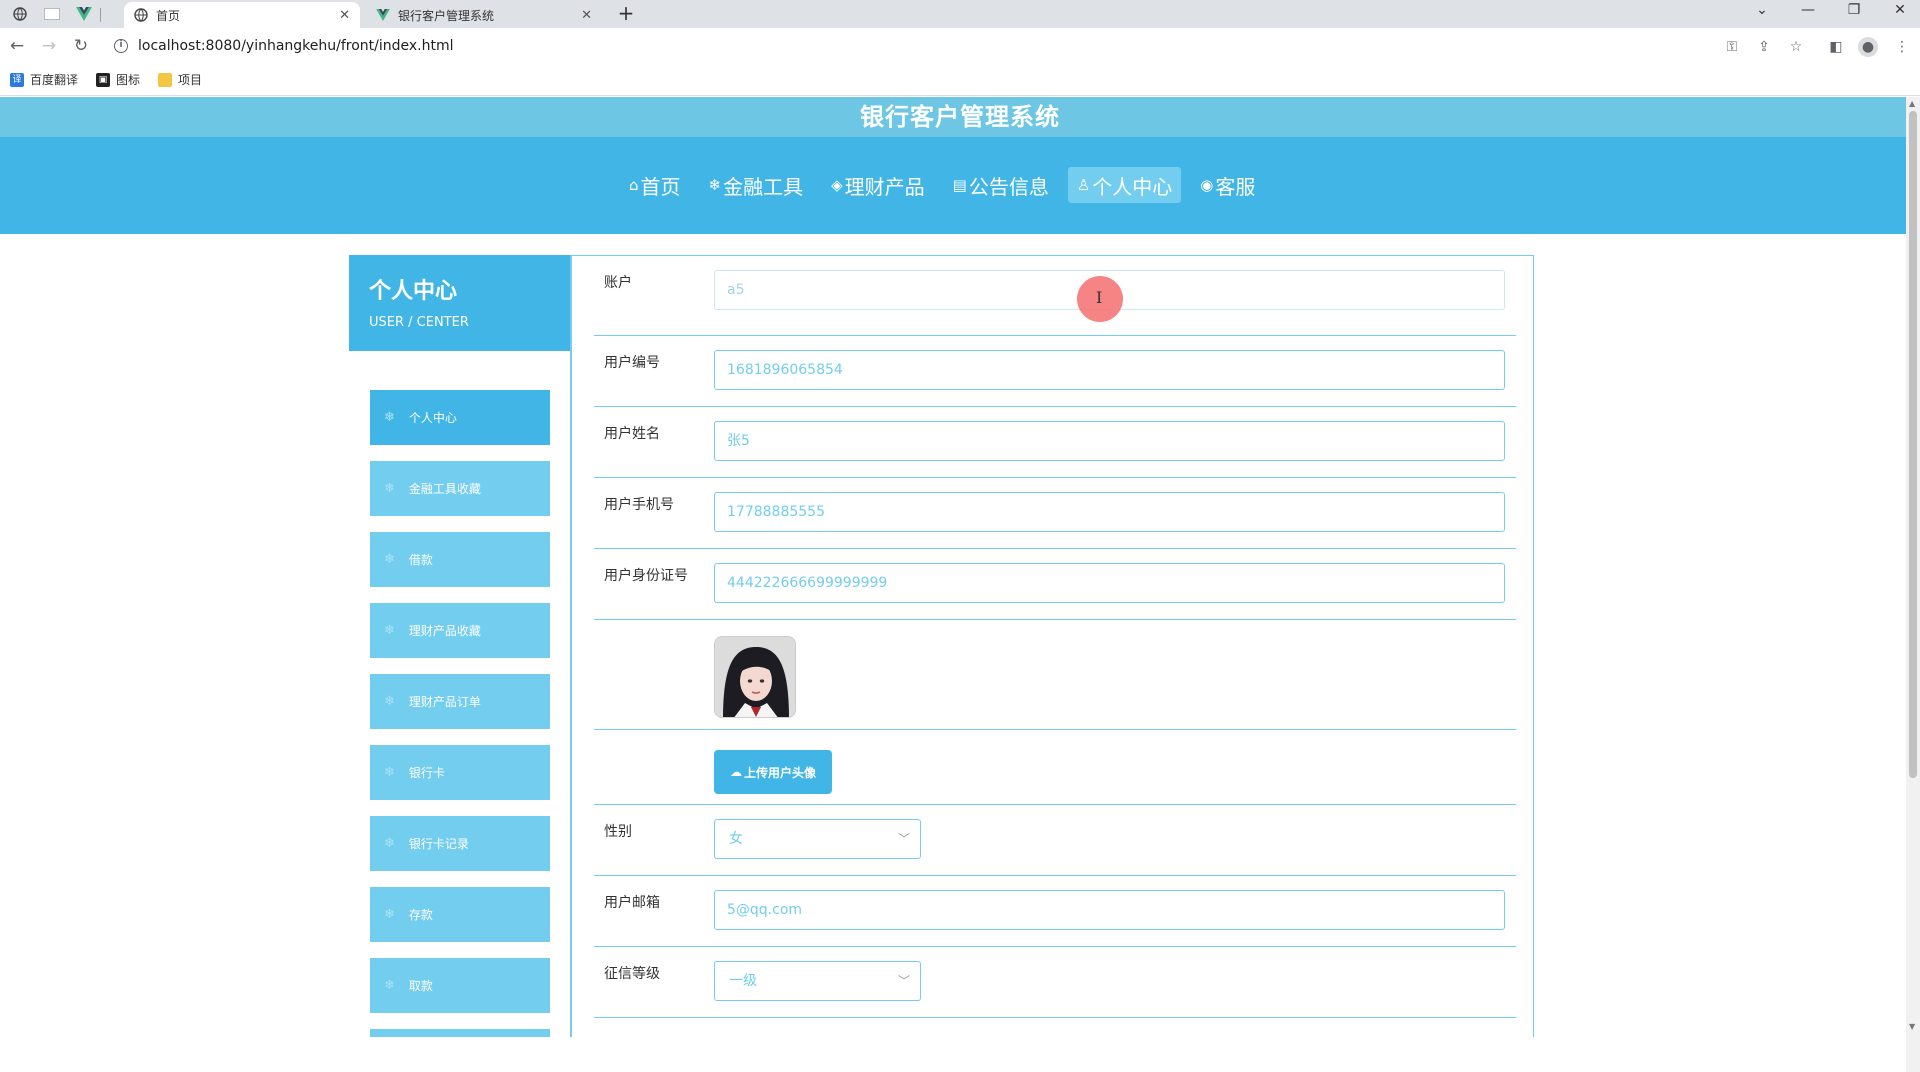  I want to click on sidebar-item-product-orders: ❄ 理财产品订单, so click(460, 701).